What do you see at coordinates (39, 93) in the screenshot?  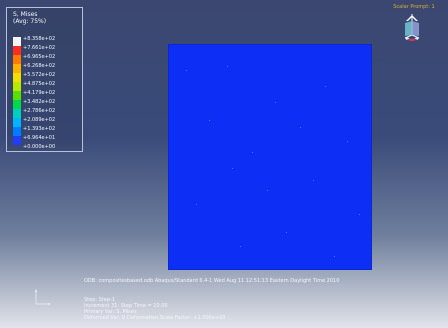 I see `legend-value: +4.179e+02` at bounding box center [39, 93].